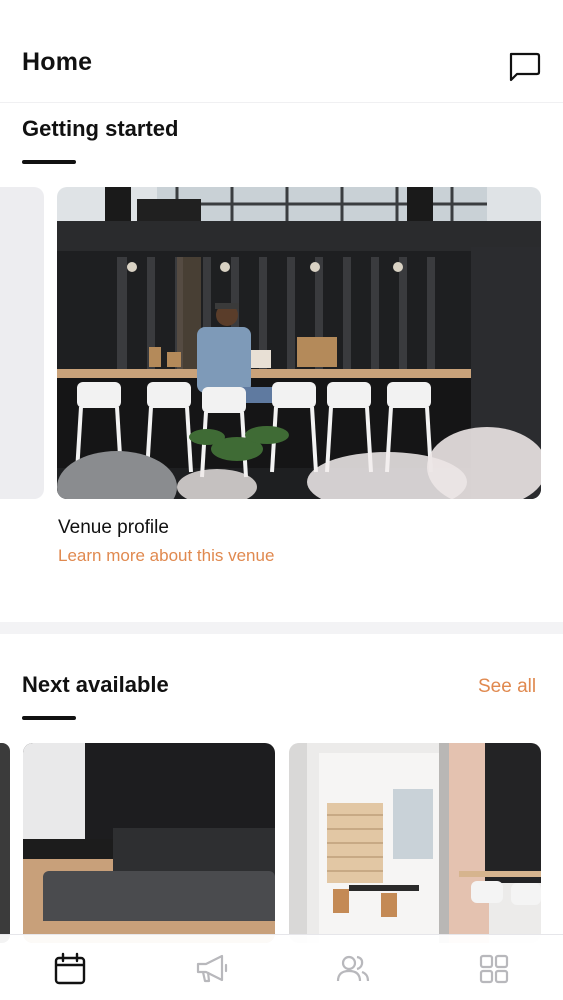 Image resolution: width=563 pixels, height=1000 pixels. Describe the element at coordinates (524, 67) in the screenshot. I see `chat-bubble-icon` at that location.